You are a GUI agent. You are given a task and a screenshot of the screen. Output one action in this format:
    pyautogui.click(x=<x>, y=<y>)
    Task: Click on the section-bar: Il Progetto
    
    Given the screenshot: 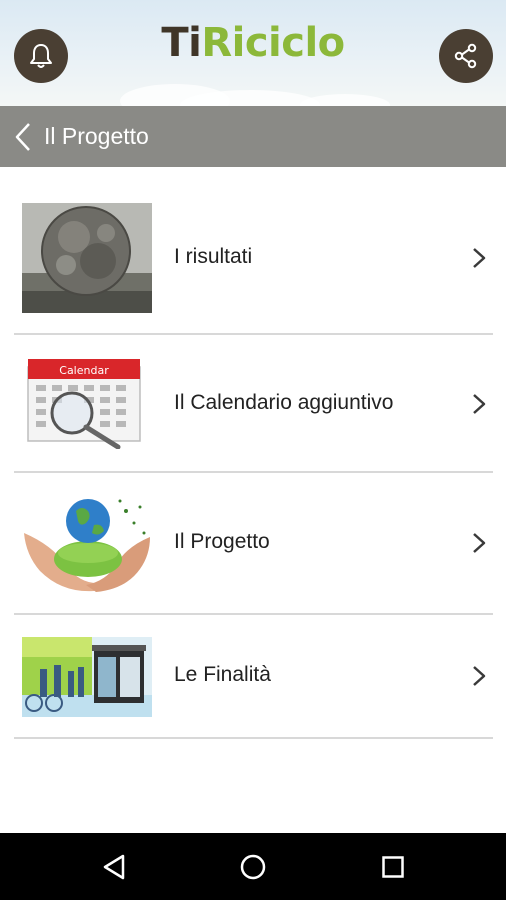 What is the action you would take?
    pyautogui.click(x=253, y=136)
    